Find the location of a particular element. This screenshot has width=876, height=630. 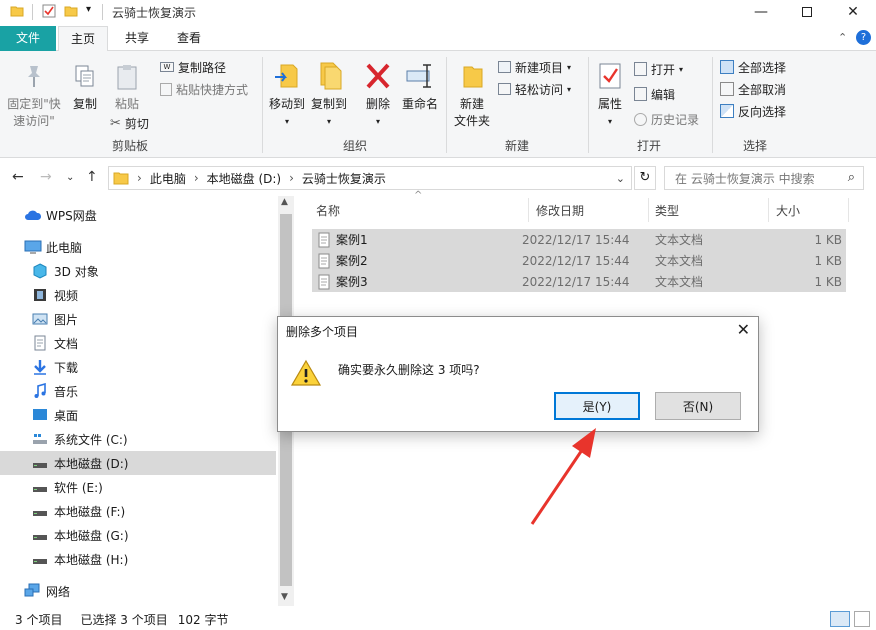

paste-shortcut-button: 粘贴快捷方式 is located at coordinates (204, 89).